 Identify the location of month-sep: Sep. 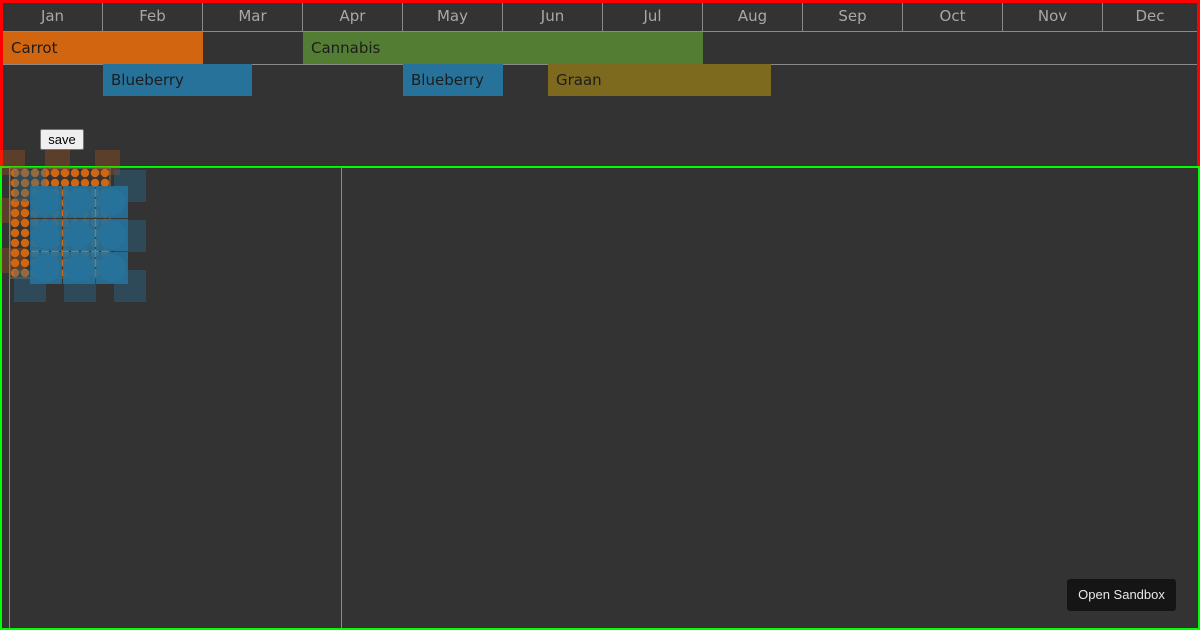
(853, 17).